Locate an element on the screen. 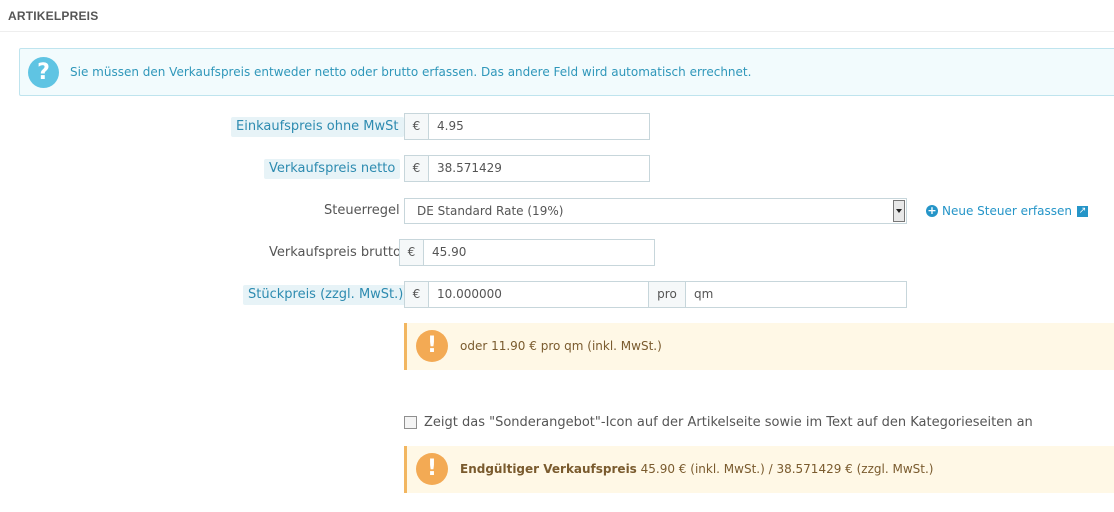 Image resolution: width=1114 pixels, height=512 pixels. price-gross-label: Verkaufspreis brutto is located at coordinates (335, 252).